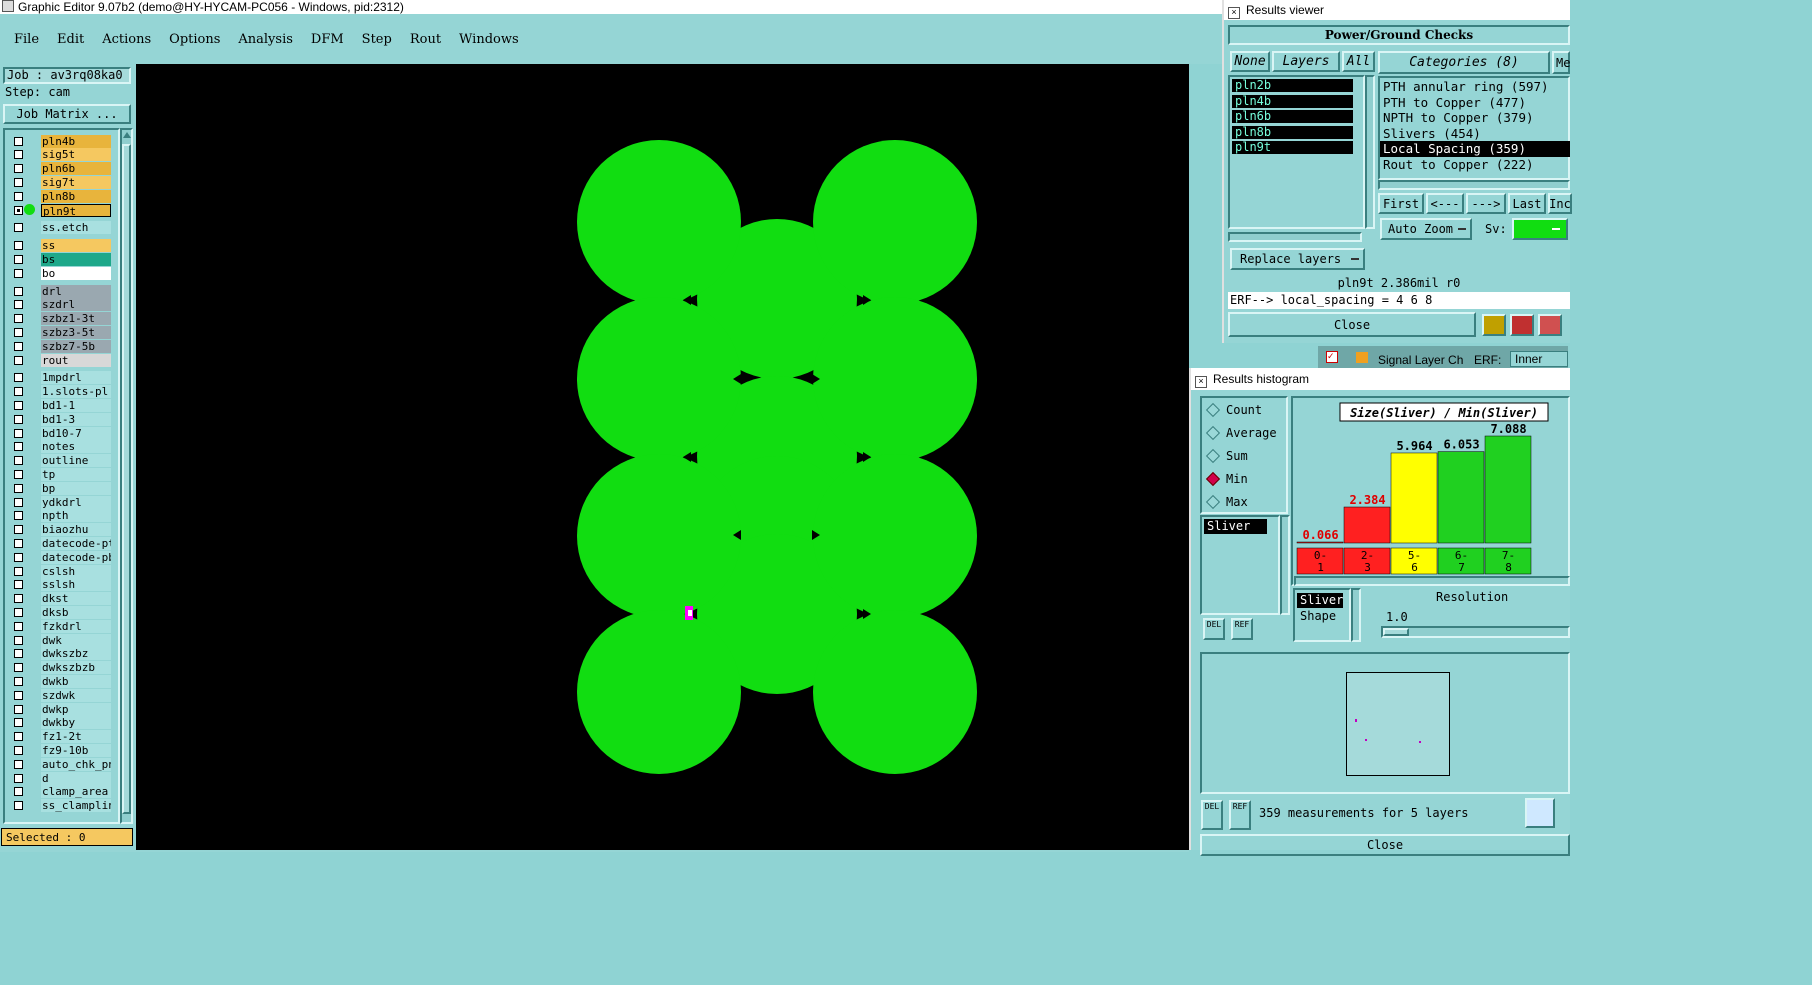 Image resolution: width=1812 pixels, height=985 pixels. Describe the element at coordinates (76, 709) in the screenshot. I see `layer-name: dwkp` at that location.